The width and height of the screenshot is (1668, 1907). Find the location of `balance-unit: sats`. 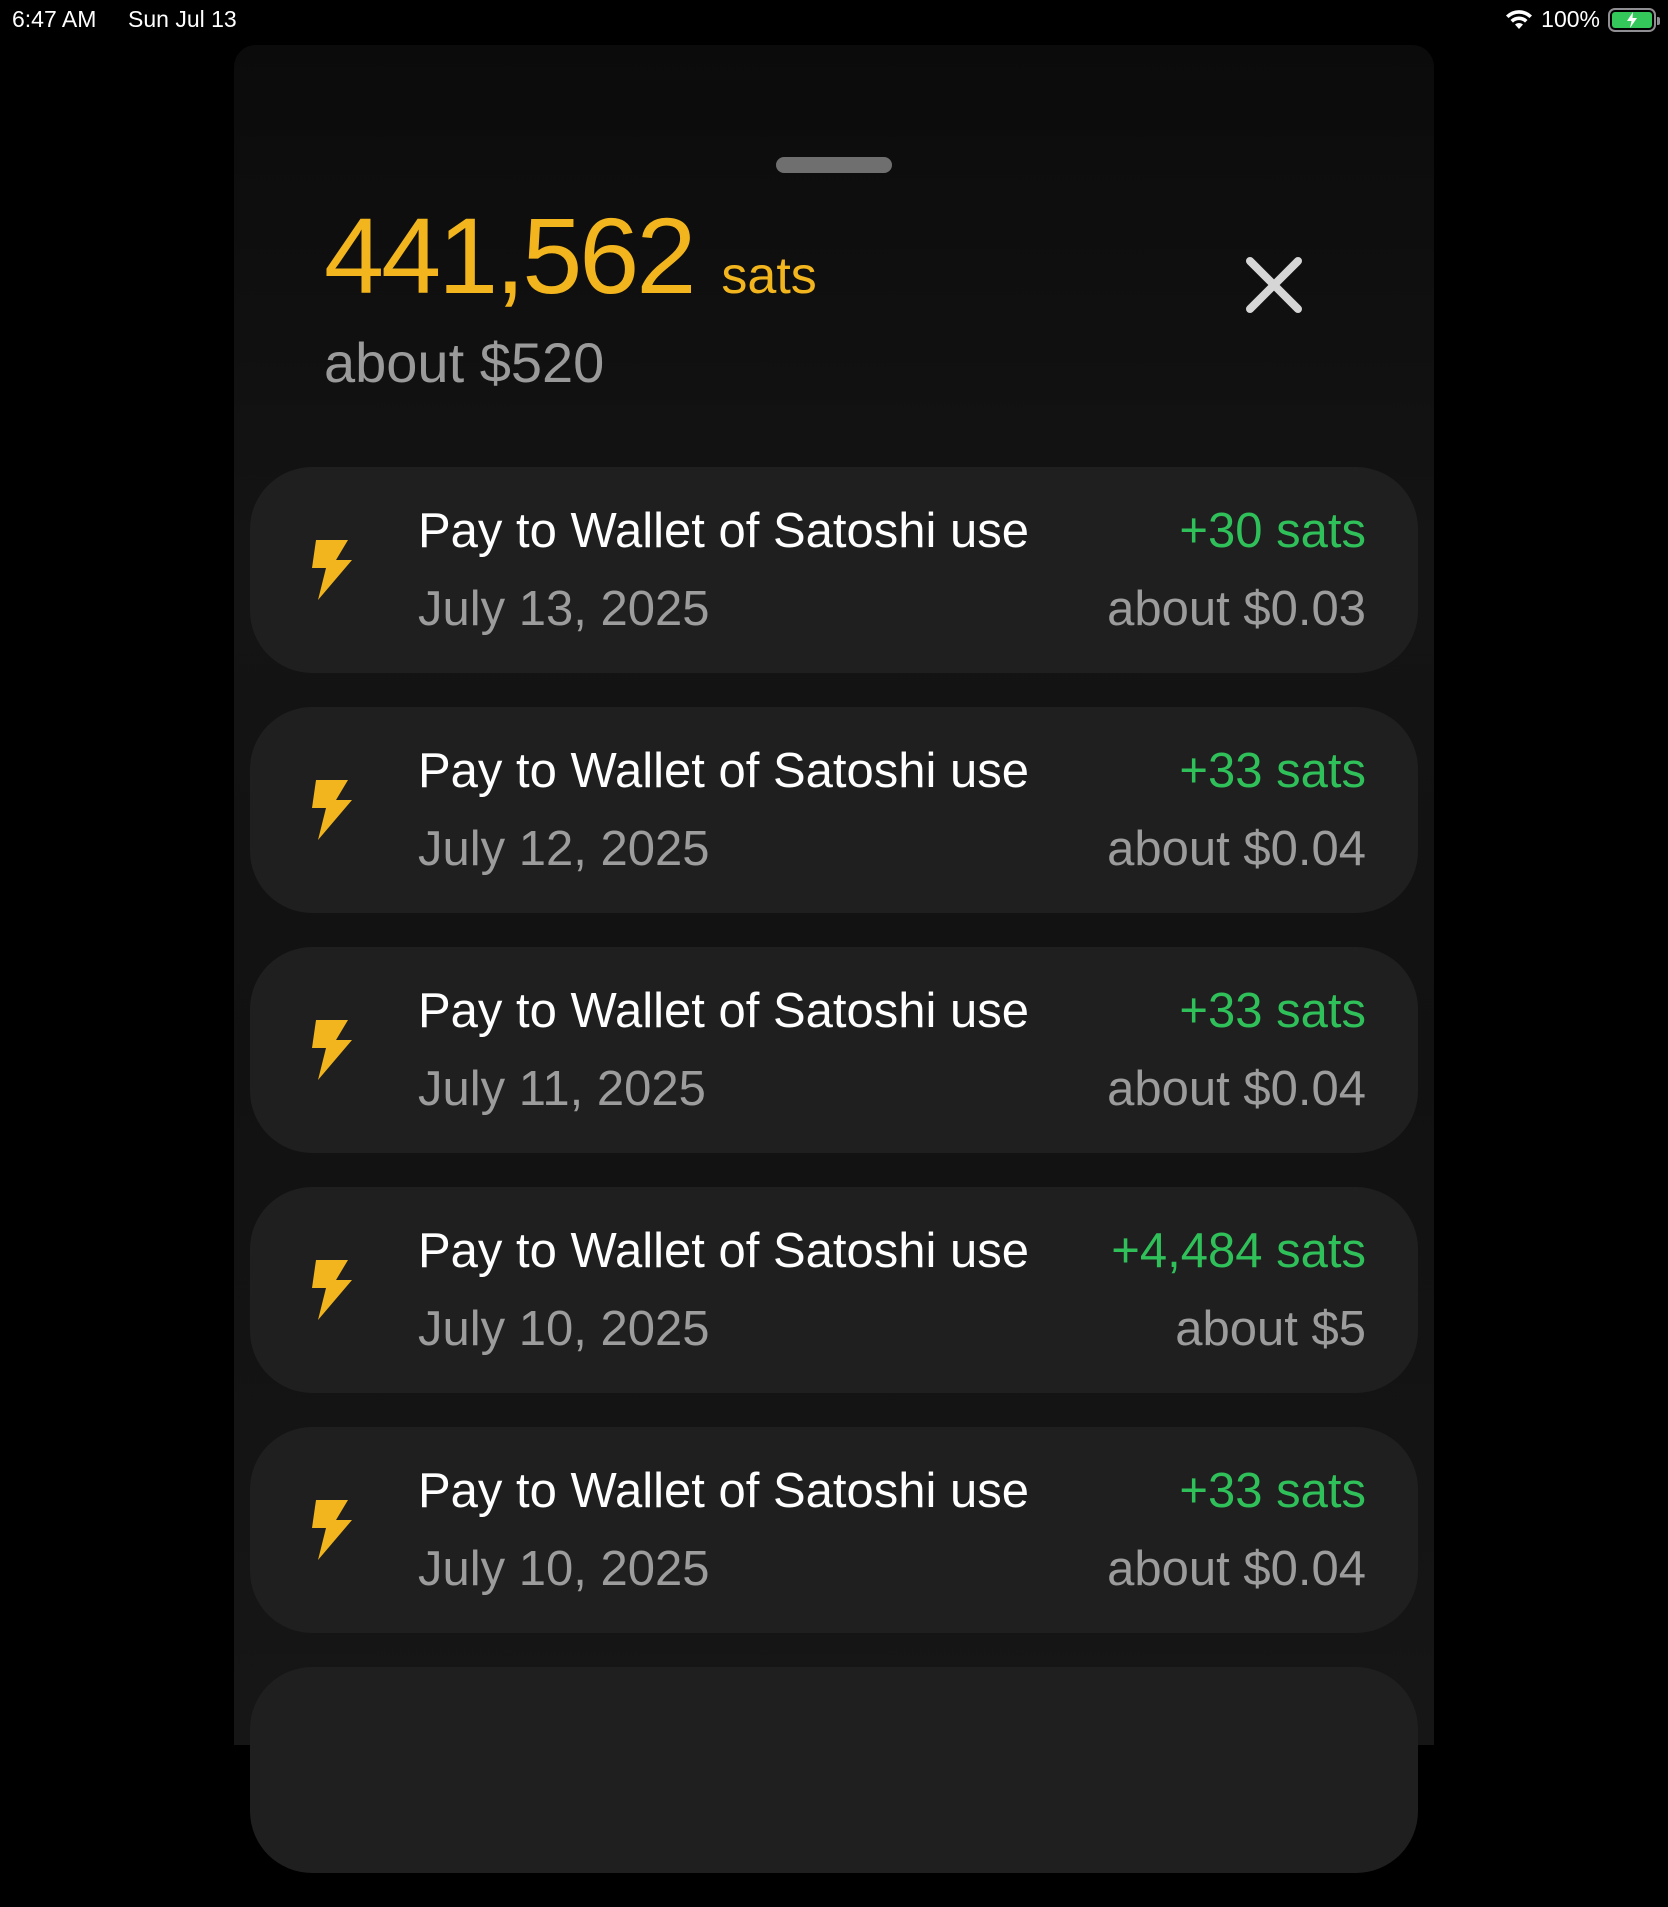

balance-unit: sats is located at coordinates (769, 276).